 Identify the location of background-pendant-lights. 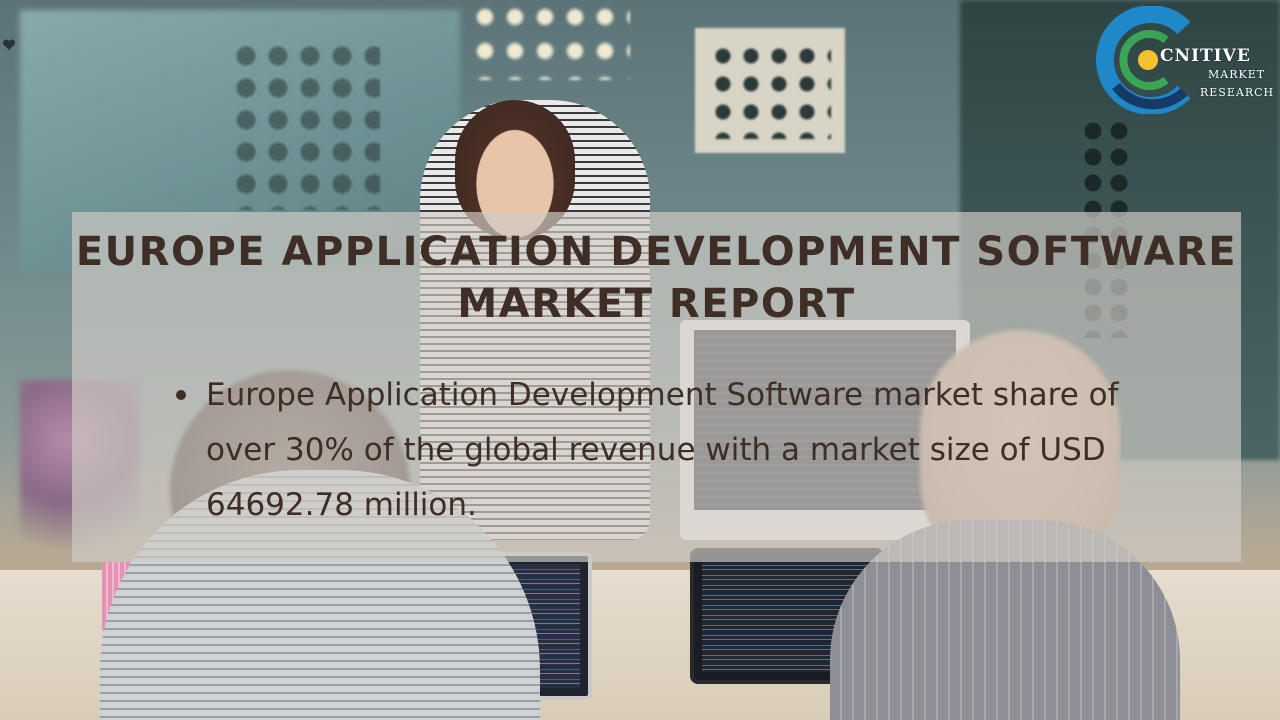
(550, 40).